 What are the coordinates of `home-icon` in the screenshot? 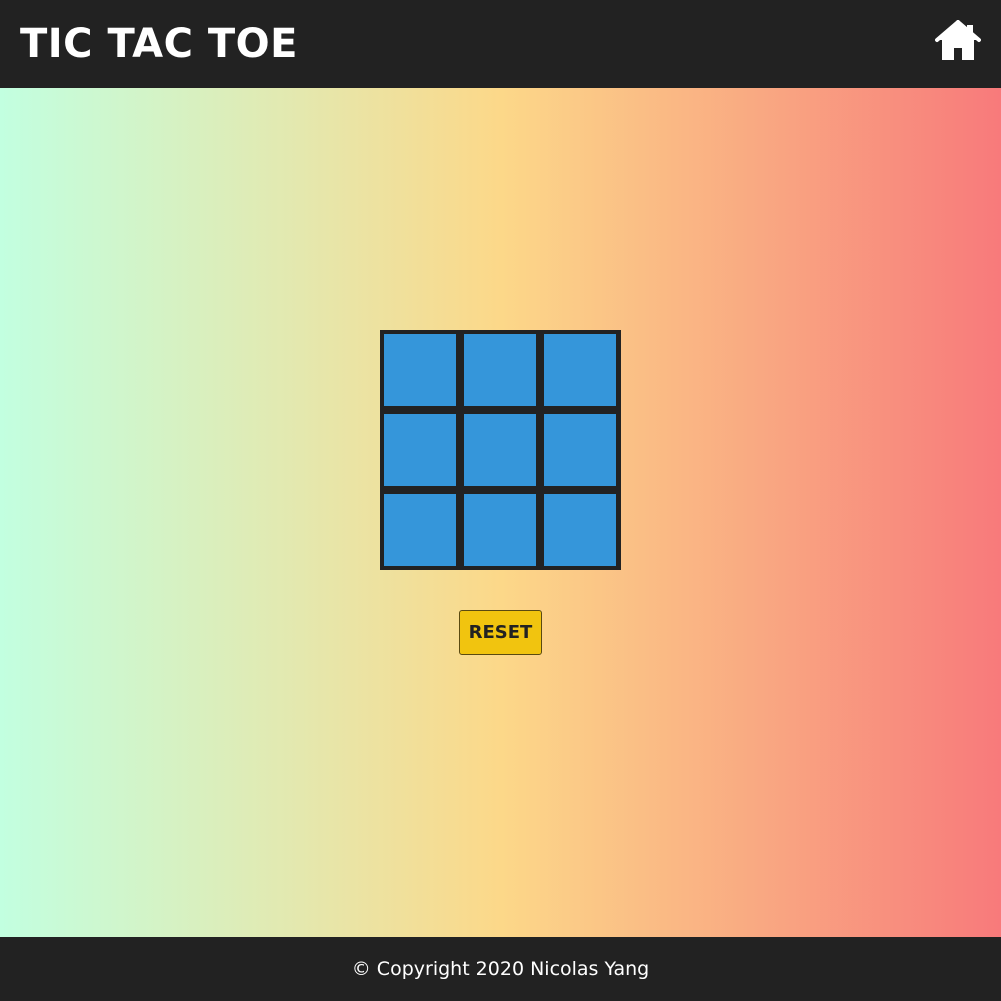 It's located at (958, 40).